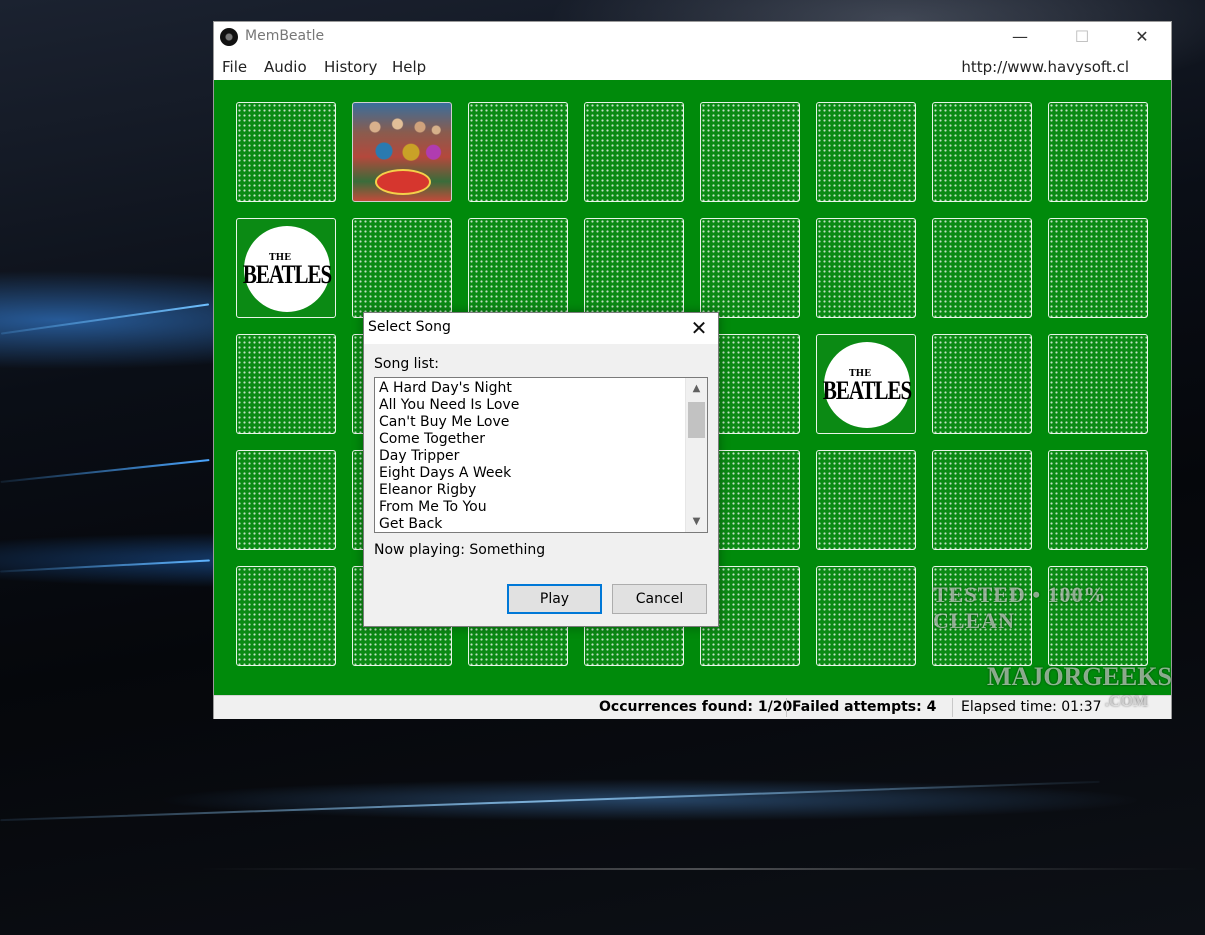 The width and height of the screenshot is (1205, 935). What do you see at coordinates (1020, 607) in the screenshot?
I see `watermark-tested-text: TESTED • 100% CLEAN` at bounding box center [1020, 607].